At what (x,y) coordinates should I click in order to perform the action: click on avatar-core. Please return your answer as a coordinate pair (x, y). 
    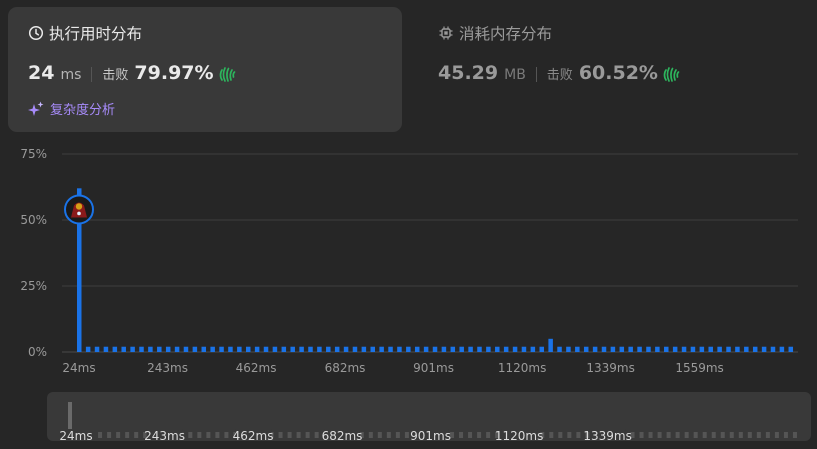
    Looking at the image, I should click on (79, 213).